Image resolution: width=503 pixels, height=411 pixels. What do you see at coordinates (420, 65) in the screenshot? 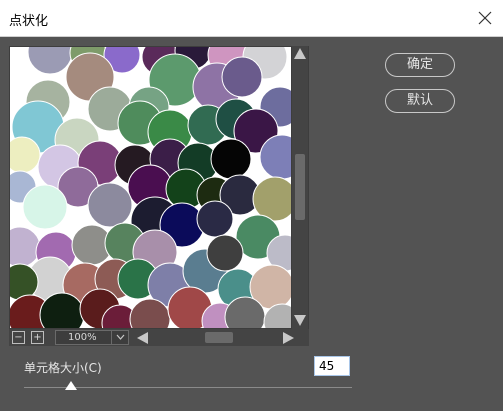
I see `ok-button: 确定` at bounding box center [420, 65].